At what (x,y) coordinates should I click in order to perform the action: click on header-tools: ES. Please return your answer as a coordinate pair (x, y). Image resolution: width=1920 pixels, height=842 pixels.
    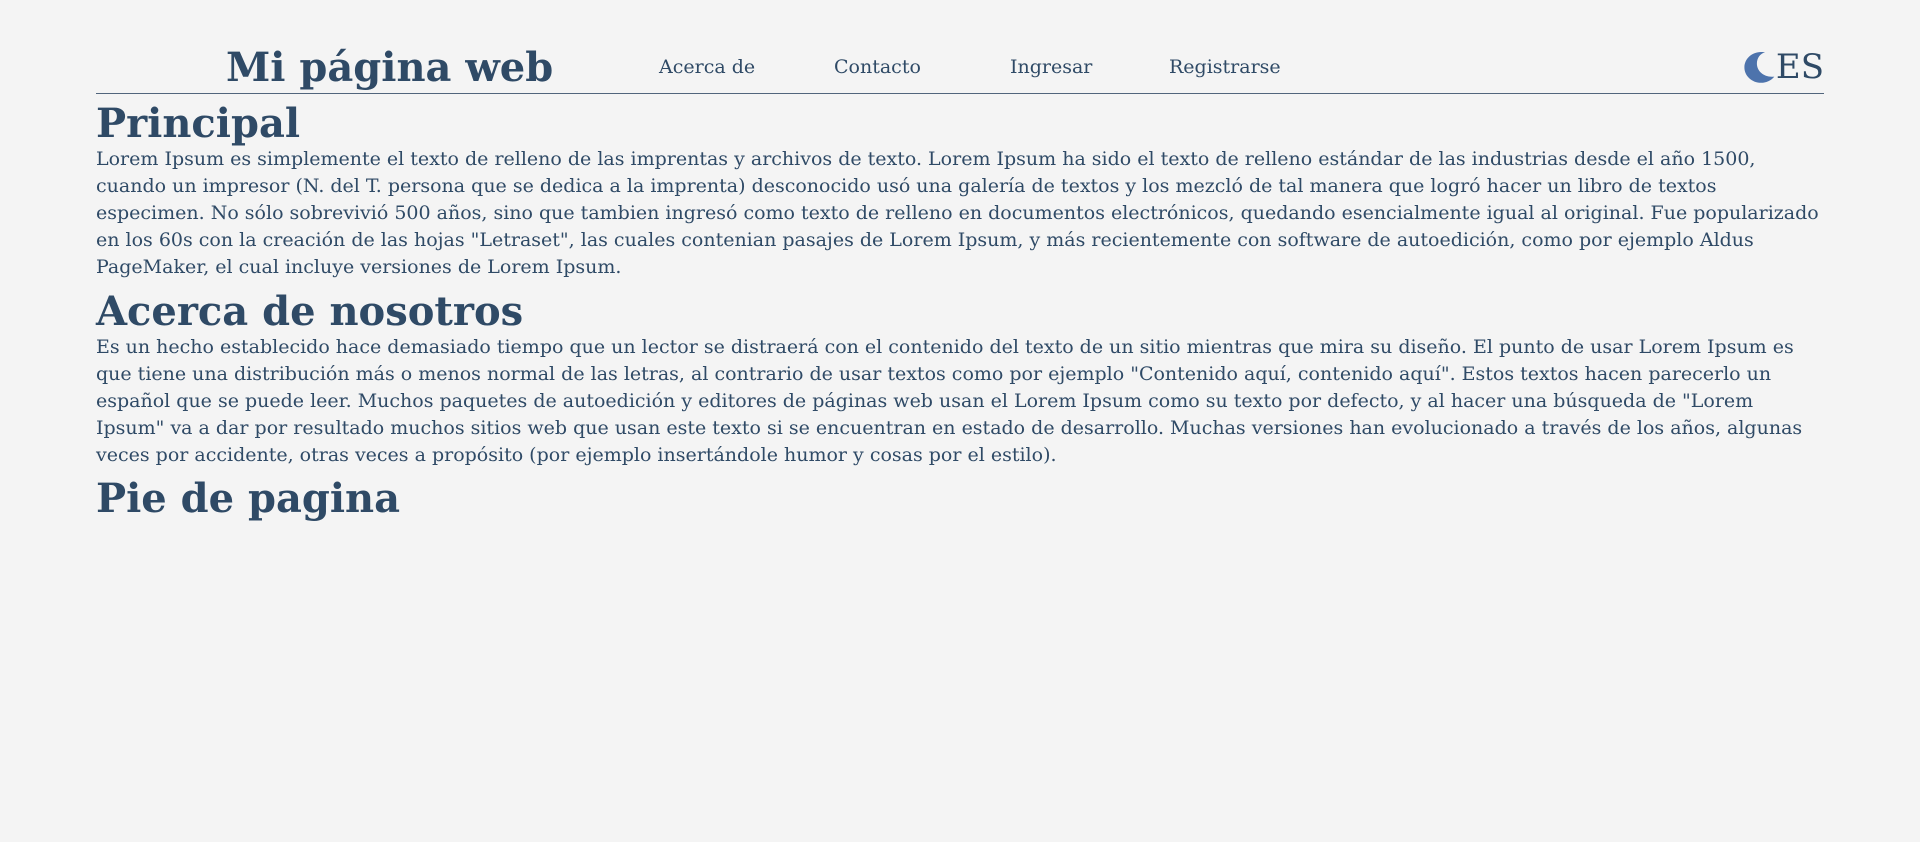
    Looking at the image, I should click on (1781, 67).